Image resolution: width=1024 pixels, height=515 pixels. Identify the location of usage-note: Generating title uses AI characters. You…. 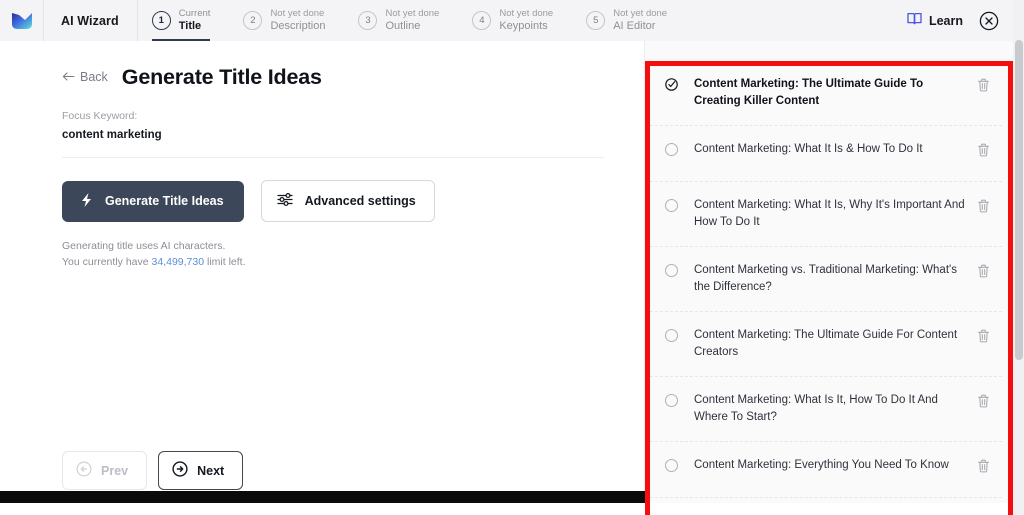
(322, 246).